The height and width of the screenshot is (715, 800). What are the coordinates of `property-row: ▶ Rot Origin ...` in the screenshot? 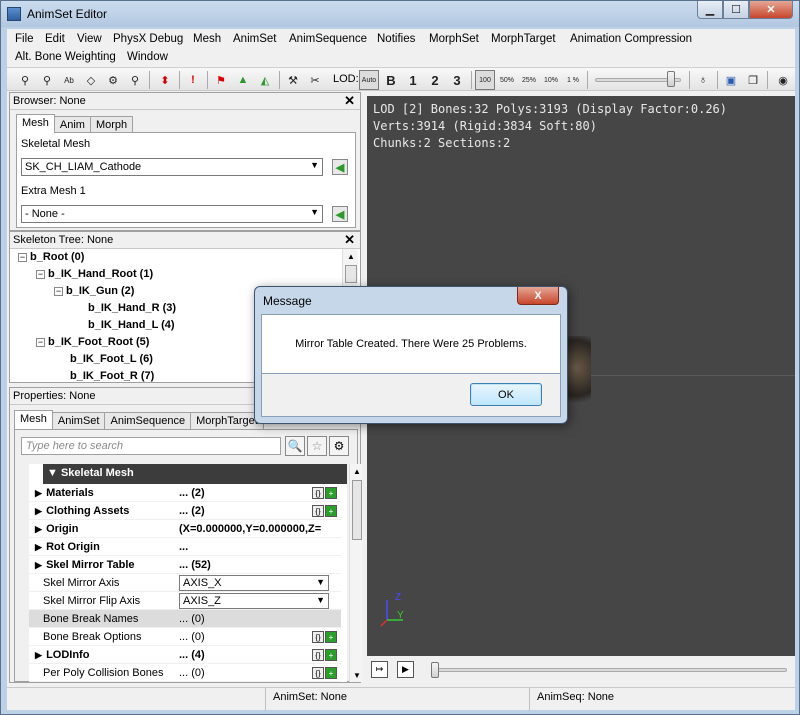 It's located at (185, 547).